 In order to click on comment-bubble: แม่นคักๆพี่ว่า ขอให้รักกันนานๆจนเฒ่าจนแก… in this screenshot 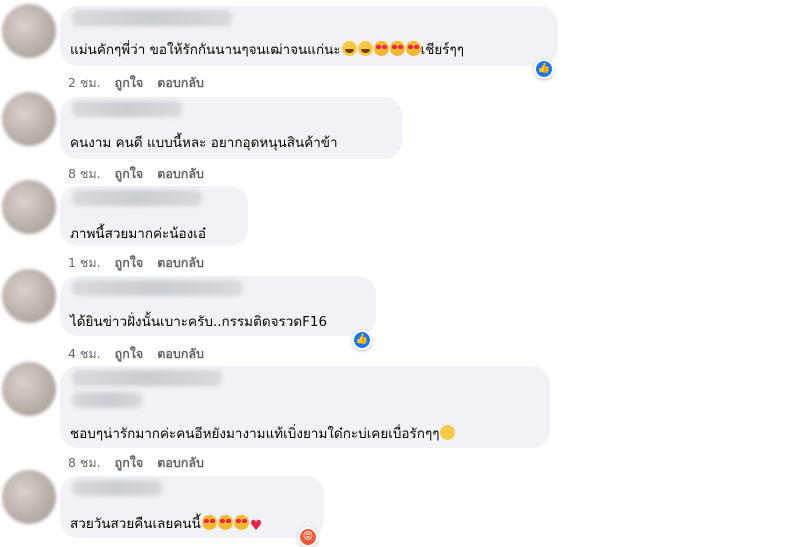, I will do `click(309, 36)`.